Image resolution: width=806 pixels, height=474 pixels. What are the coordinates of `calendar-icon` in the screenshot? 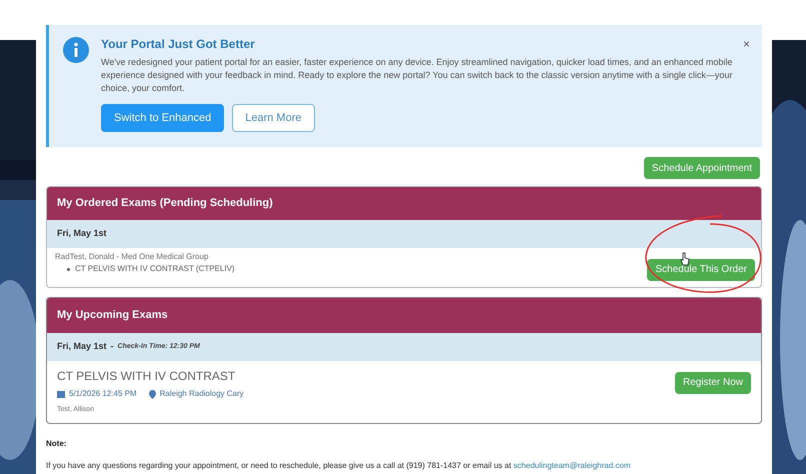 It's located at (61, 394).